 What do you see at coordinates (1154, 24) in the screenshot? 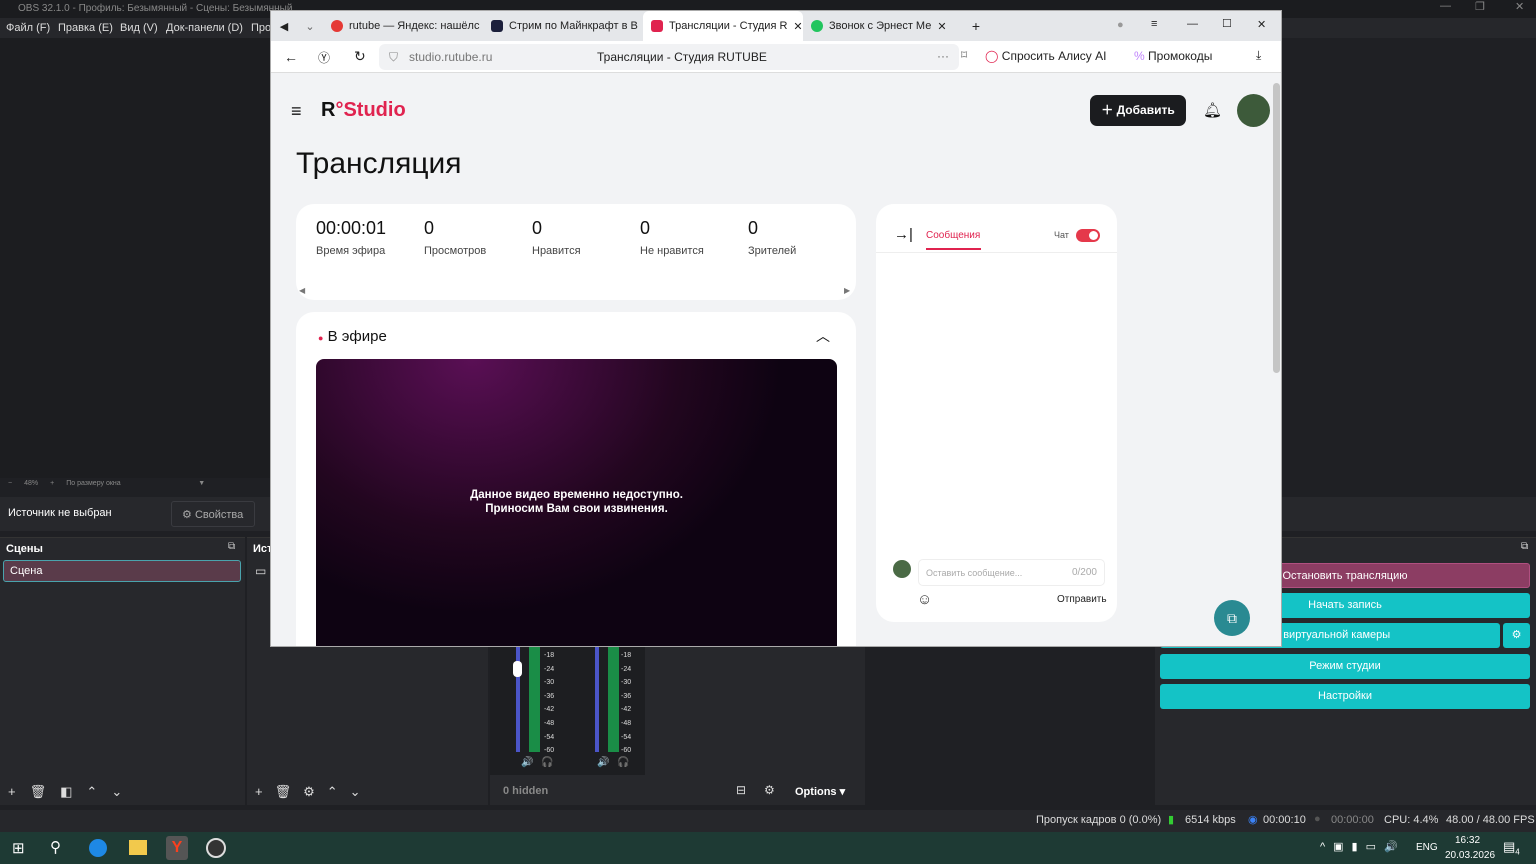
I see `menu-icon: ≡` at bounding box center [1154, 24].